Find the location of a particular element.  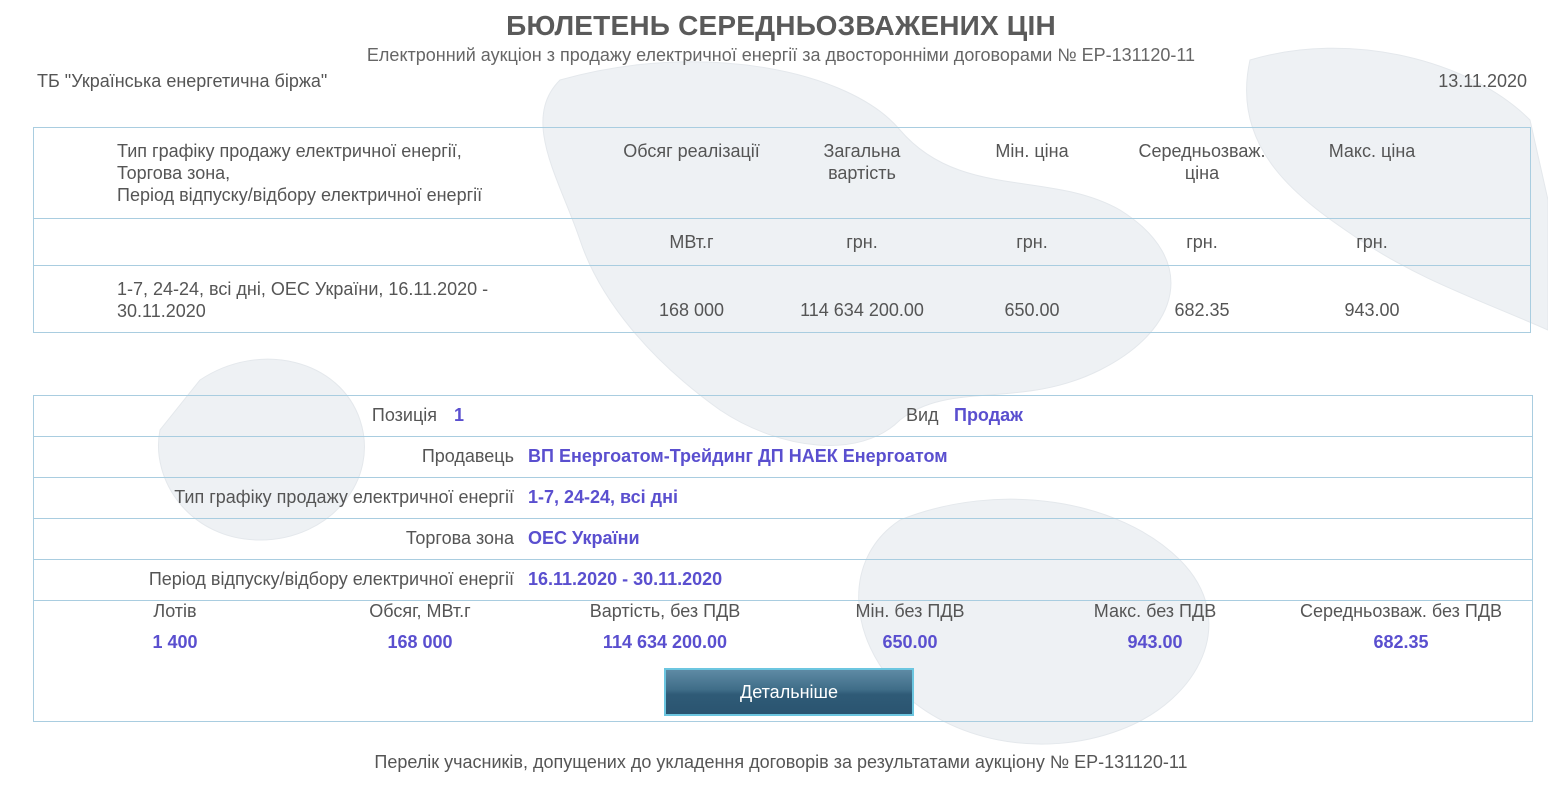

header-line: вартість is located at coordinates (862, 173).